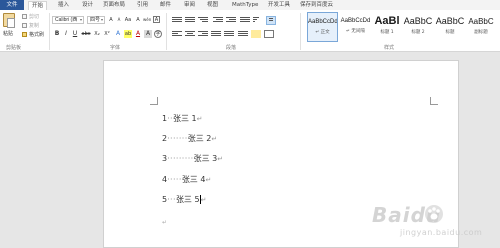 The image size is (500, 248). Describe the element at coordinates (258, 20) in the screenshot. I see `sort-icon` at that location.